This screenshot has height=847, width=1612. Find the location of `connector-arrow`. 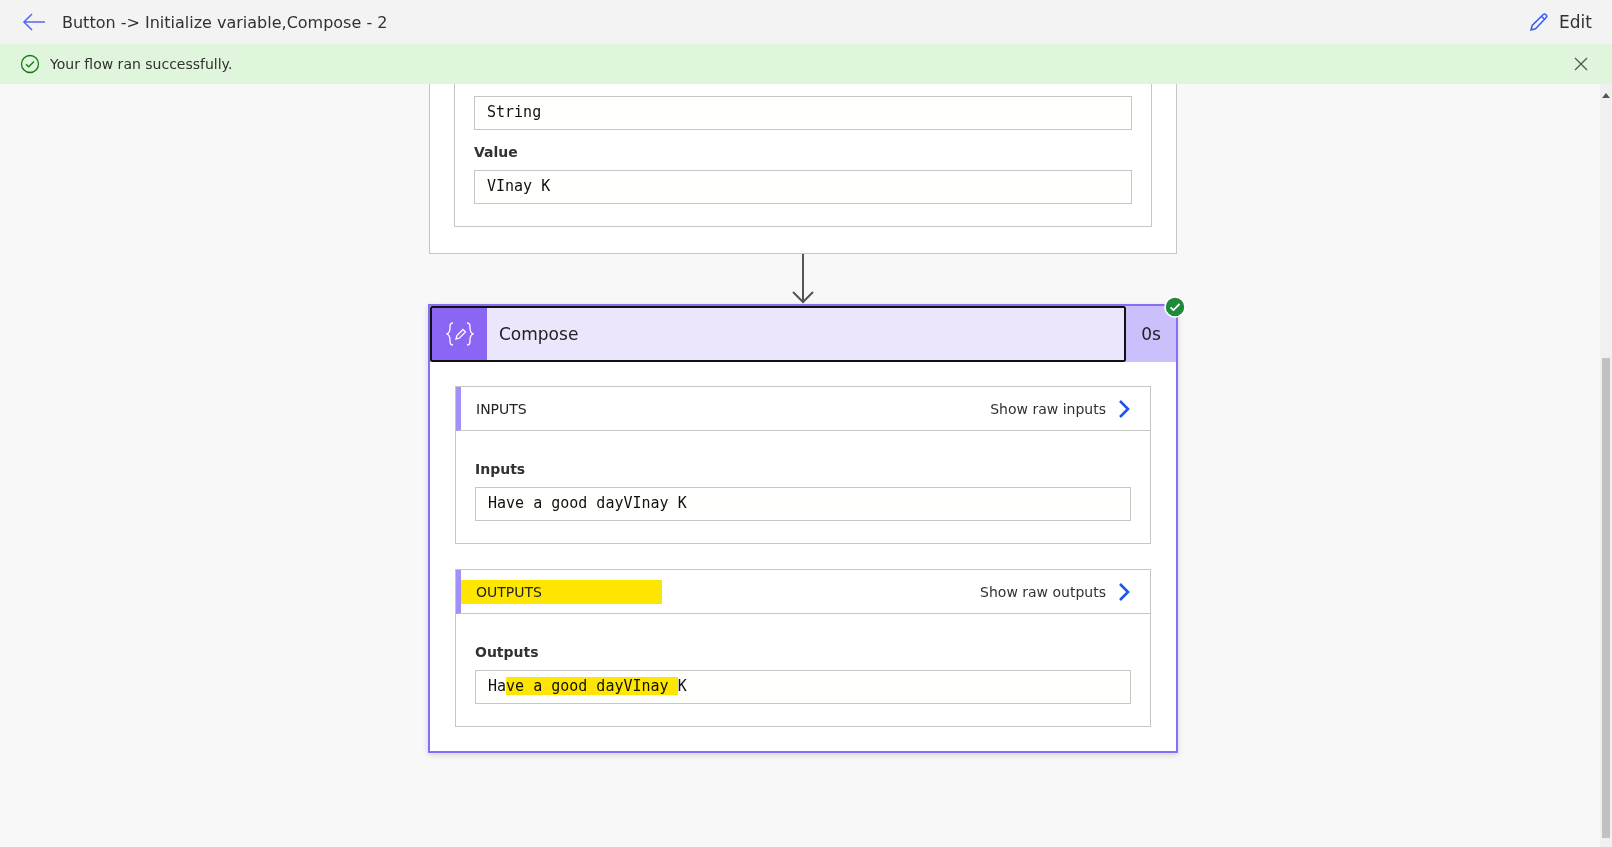

connector-arrow is located at coordinates (803, 279).